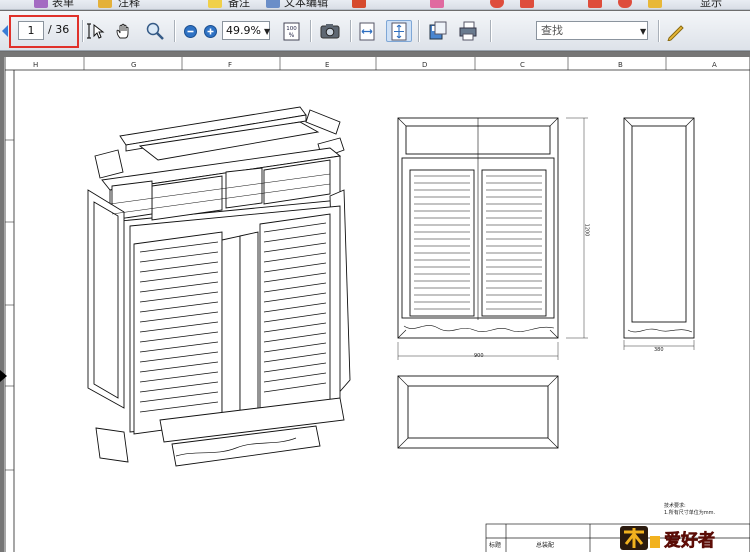  Describe the element at coordinates (675, 506) in the screenshot. I see `tech-notes-title: 技术要求:` at that location.